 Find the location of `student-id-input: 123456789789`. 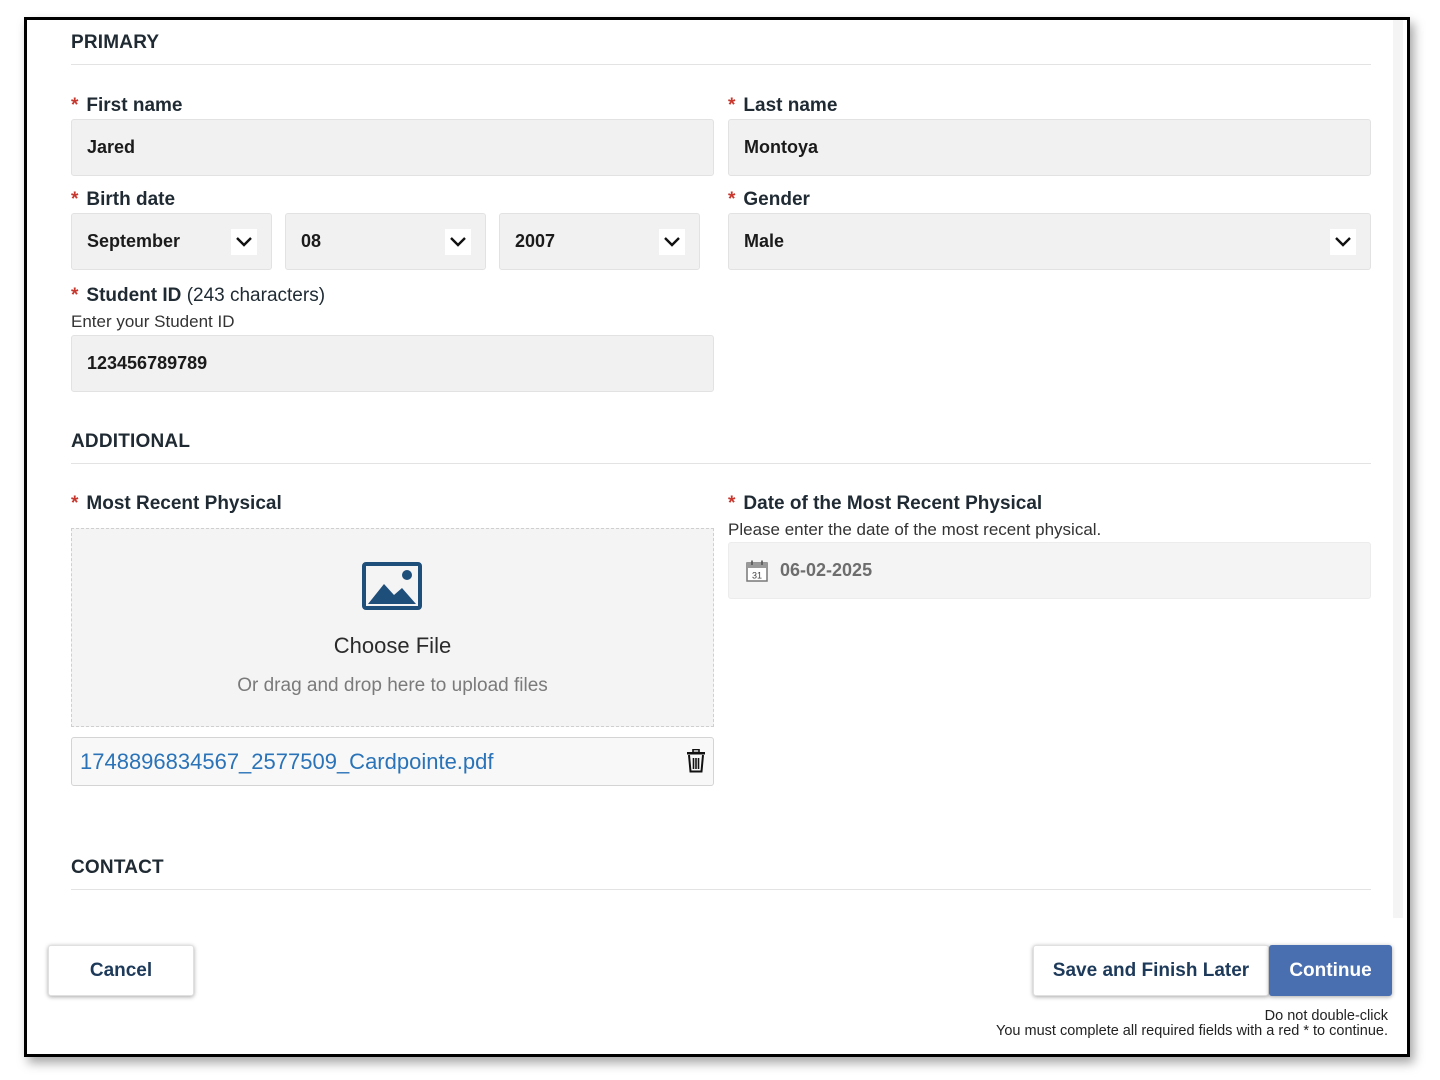

student-id-input: 123456789789 is located at coordinates (392, 363).